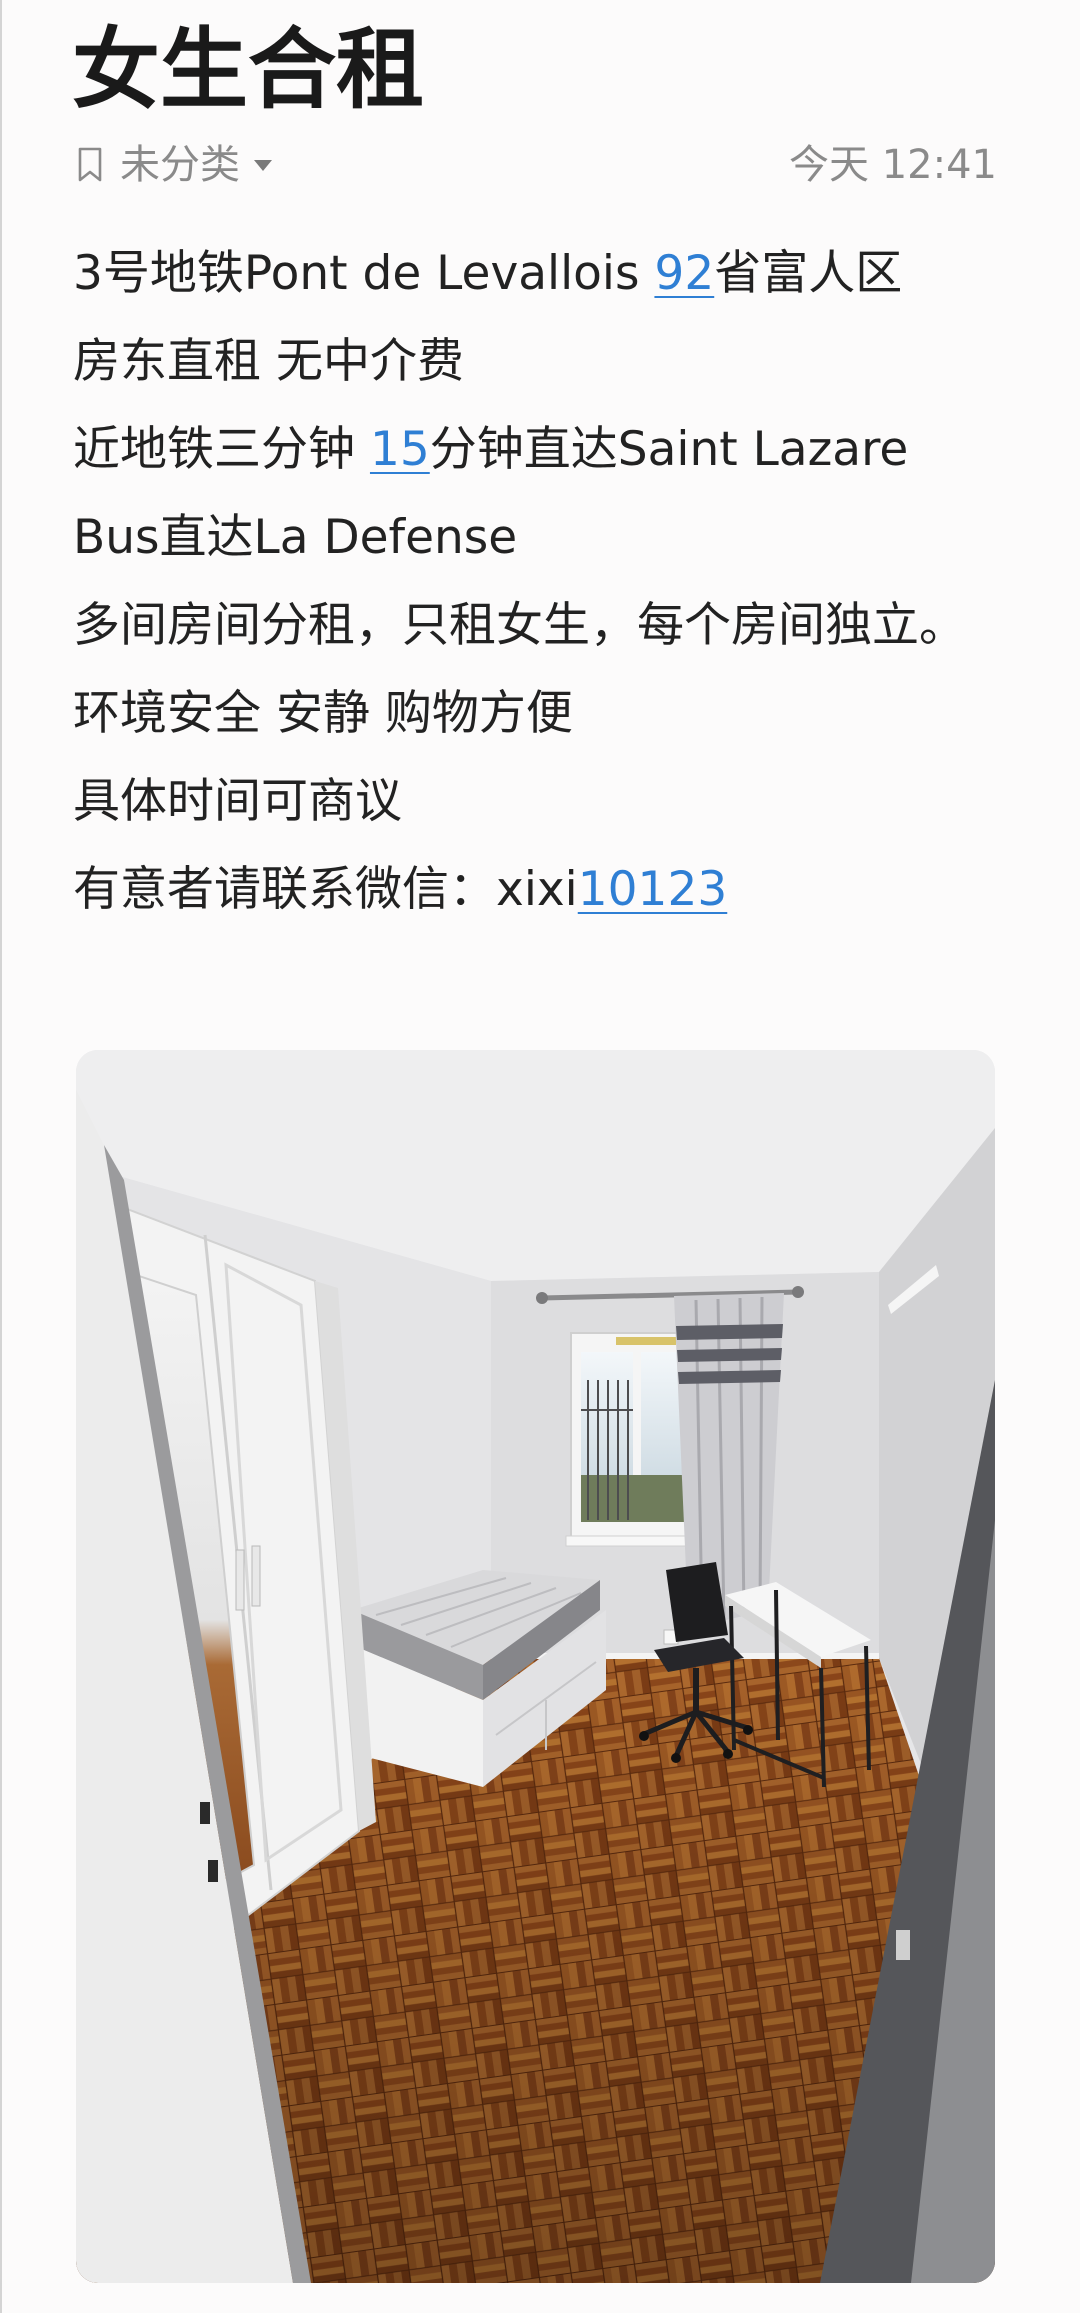  What do you see at coordinates (237, 801) in the screenshot?
I see `body-text: 具体时间可商议` at bounding box center [237, 801].